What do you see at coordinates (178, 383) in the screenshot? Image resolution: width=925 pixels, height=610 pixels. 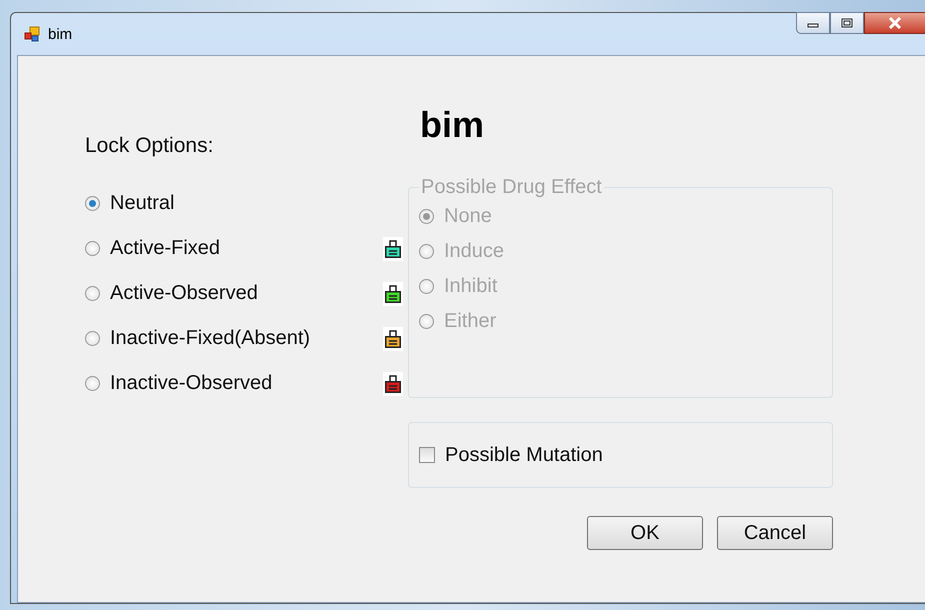 I see `lock-option-radio: Inactive-Observed` at bounding box center [178, 383].